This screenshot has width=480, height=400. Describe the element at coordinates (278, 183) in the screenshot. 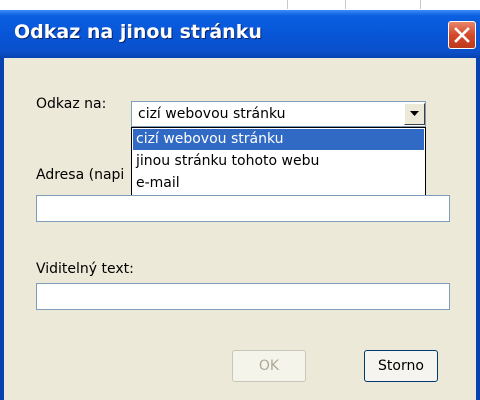

I see `dropdown-option-email: e-mail` at that location.